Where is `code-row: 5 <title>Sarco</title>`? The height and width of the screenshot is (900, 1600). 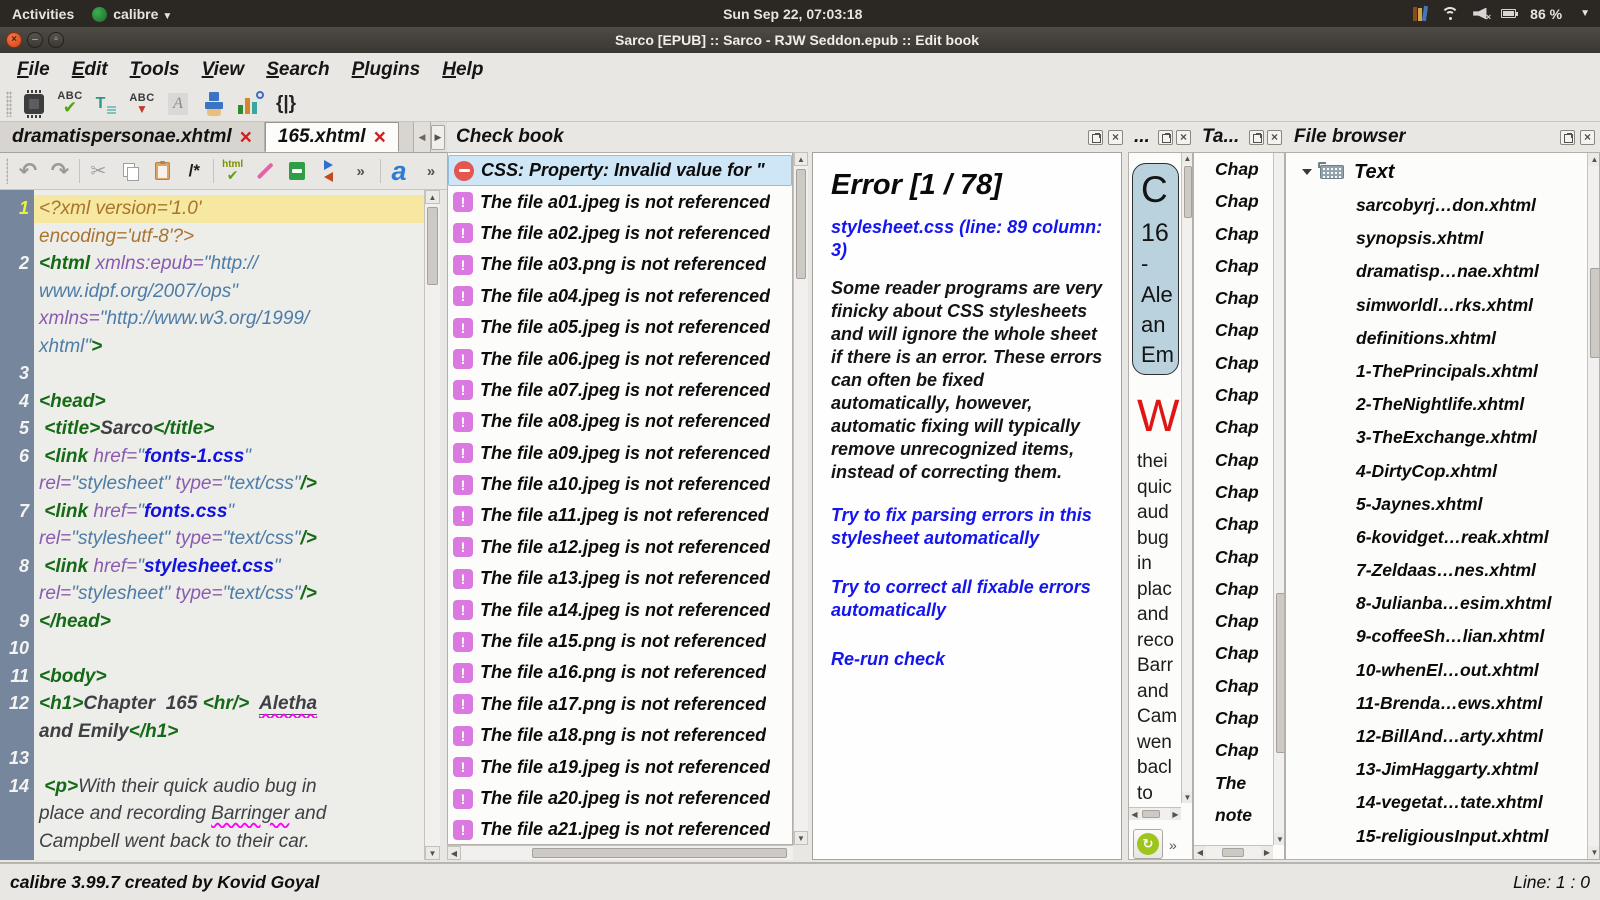
code-row: 5 <title>Sarco</title> is located at coordinates (212, 429).